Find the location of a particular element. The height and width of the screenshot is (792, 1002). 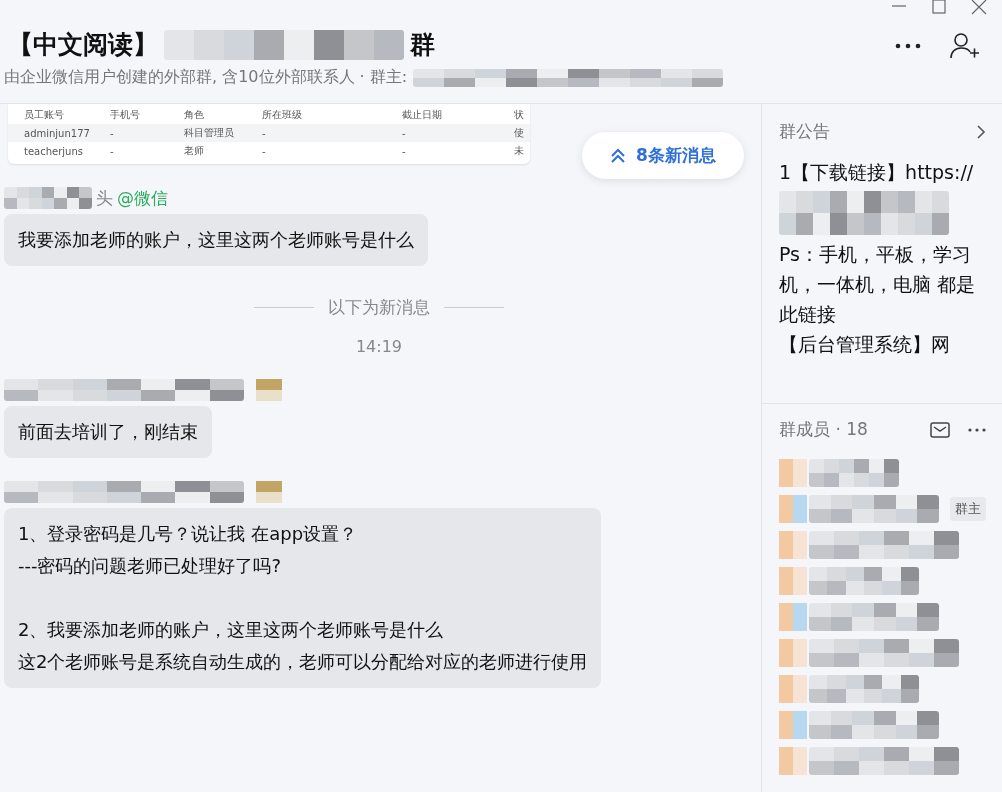

sender-tag: @微信 is located at coordinates (142, 198).